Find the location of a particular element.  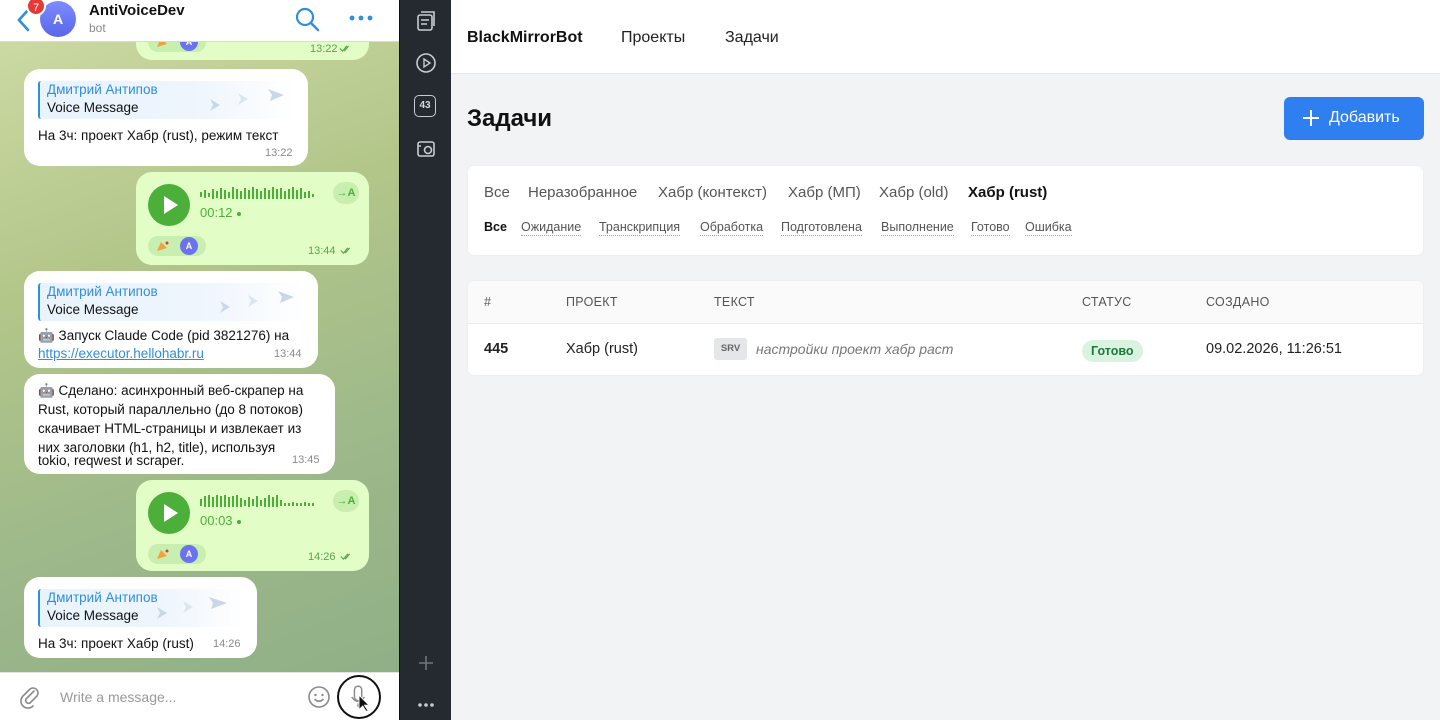

chat-header: 7 A AntiVoiceDev bot is located at coordinates (199, 21).